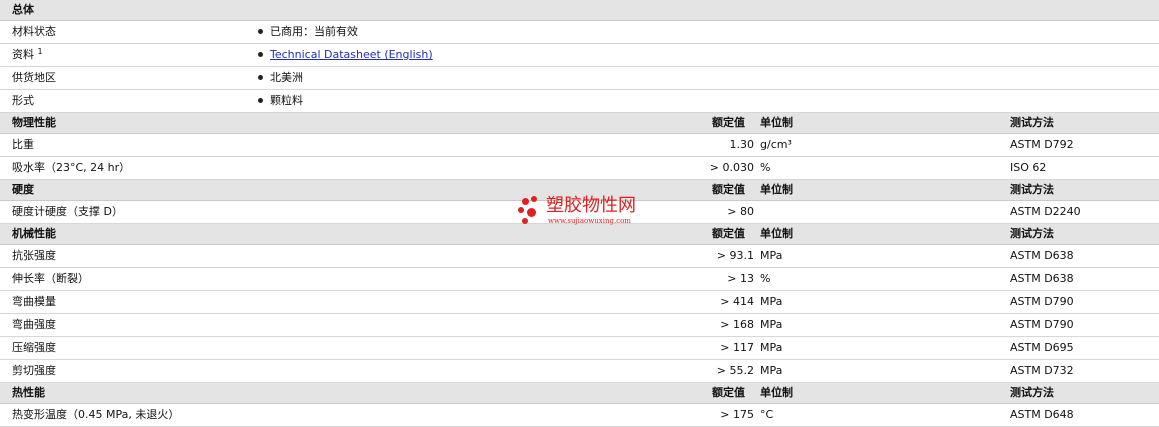  I want to click on table-row: 比重 1.30 g/cm³ ASTM D792, so click(579, 145).